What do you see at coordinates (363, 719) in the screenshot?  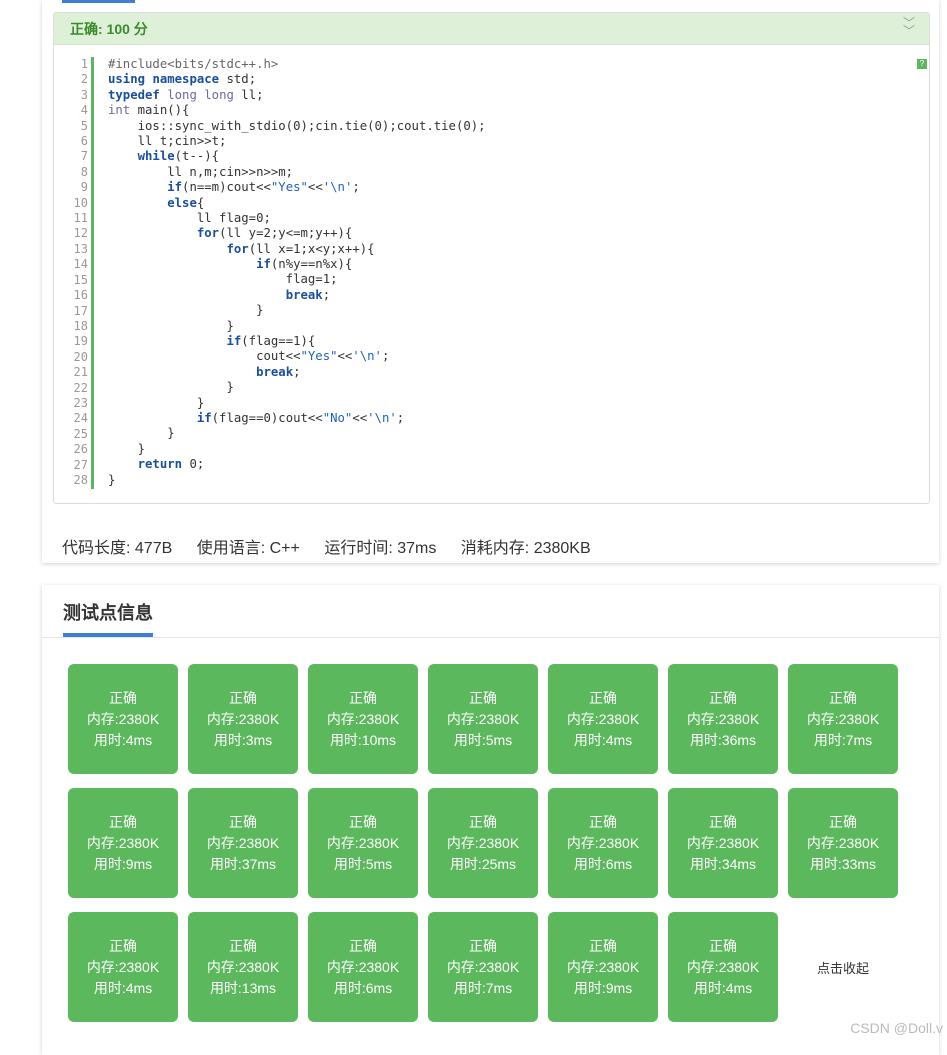 I see `testpoint-tile: 正确 内存:2380K 用时:10ms` at bounding box center [363, 719].